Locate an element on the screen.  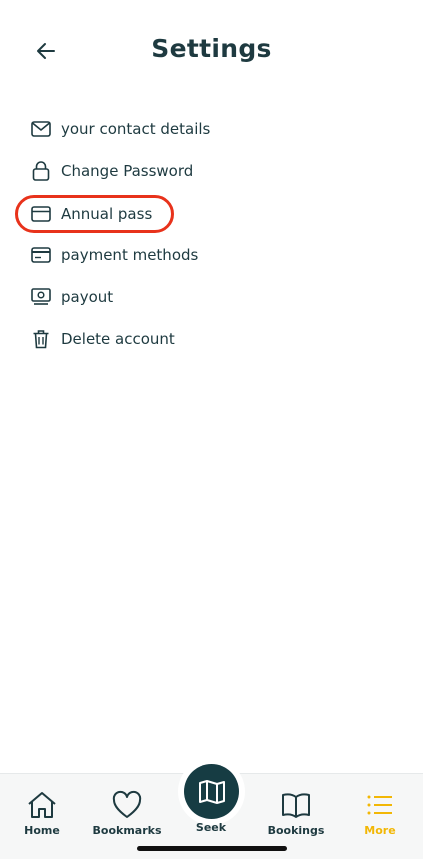
header: Settings is located at coordinates (211, 50).